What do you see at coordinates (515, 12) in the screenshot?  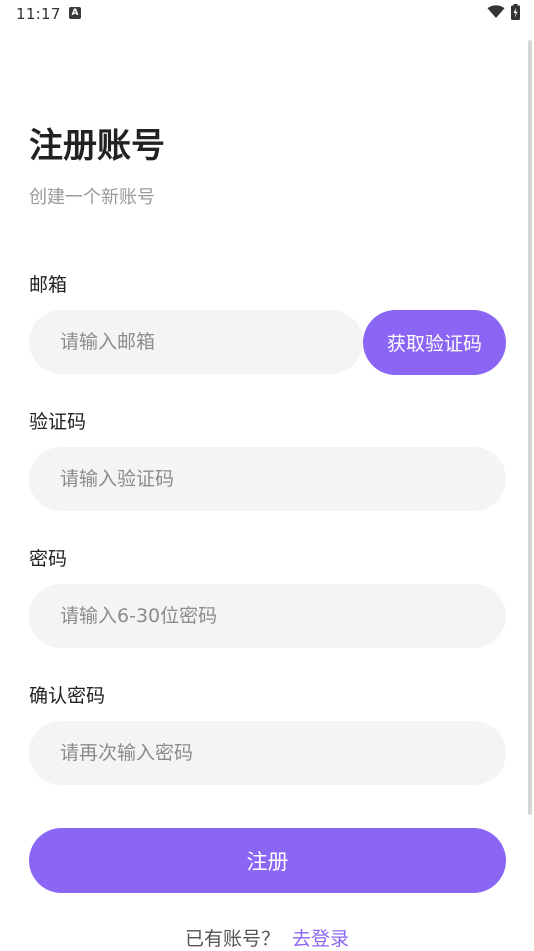 I see `battery-charging-icon` at bounding box center [515, 12].